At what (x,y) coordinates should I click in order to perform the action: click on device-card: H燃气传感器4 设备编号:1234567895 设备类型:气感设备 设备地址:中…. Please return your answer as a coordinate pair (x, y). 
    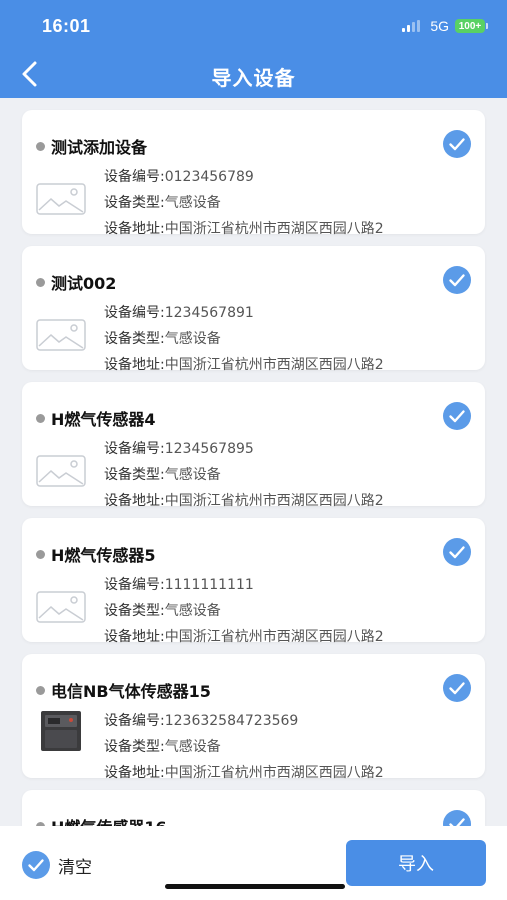
    Looking at the image, I should click on (253, 445).